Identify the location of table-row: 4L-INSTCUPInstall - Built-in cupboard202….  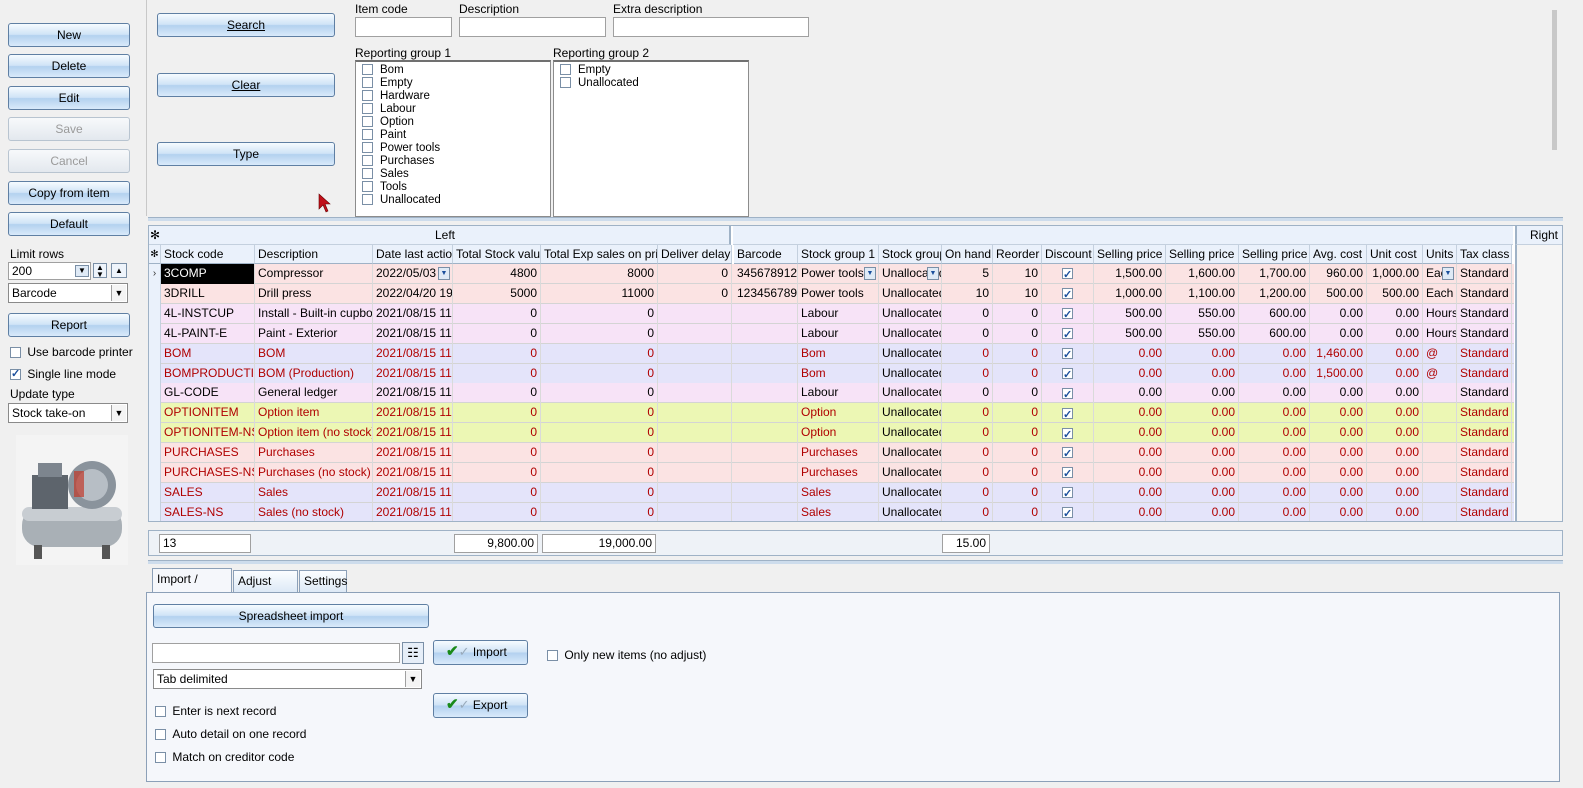
(831, 313).